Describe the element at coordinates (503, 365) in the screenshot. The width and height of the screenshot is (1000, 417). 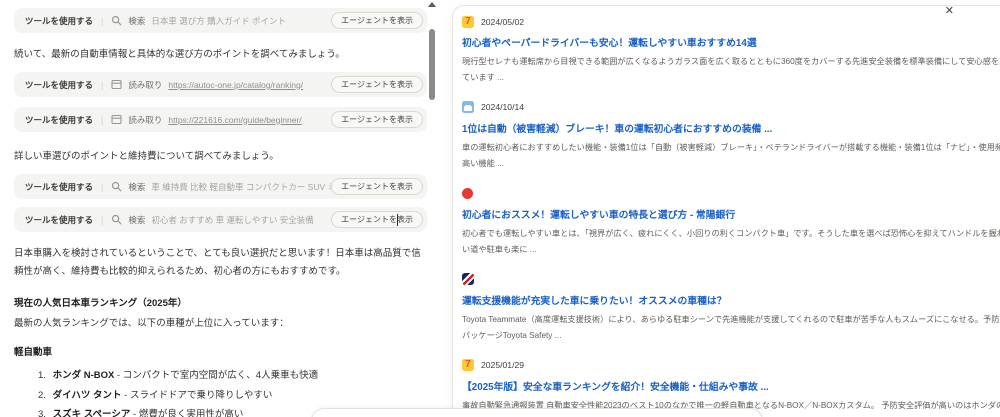
I see `result-date: 2025/01/29` at that location.